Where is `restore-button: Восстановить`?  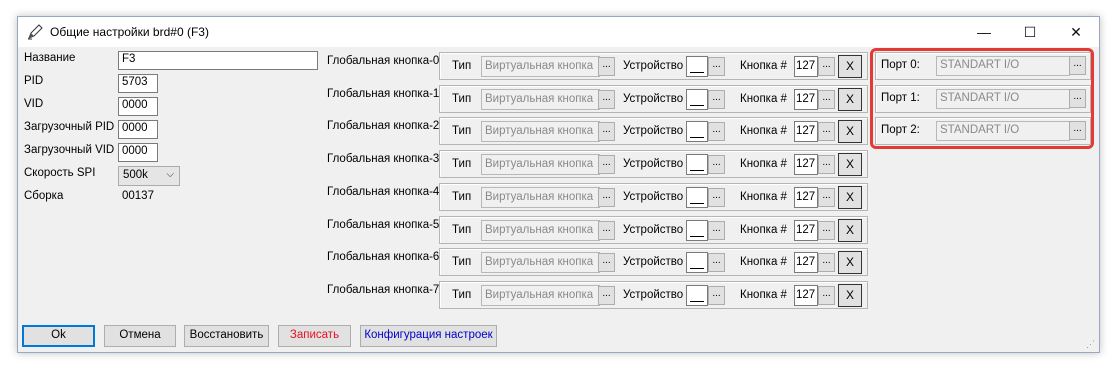
restore-button: Восстановить is located at coordinates (226, 336).